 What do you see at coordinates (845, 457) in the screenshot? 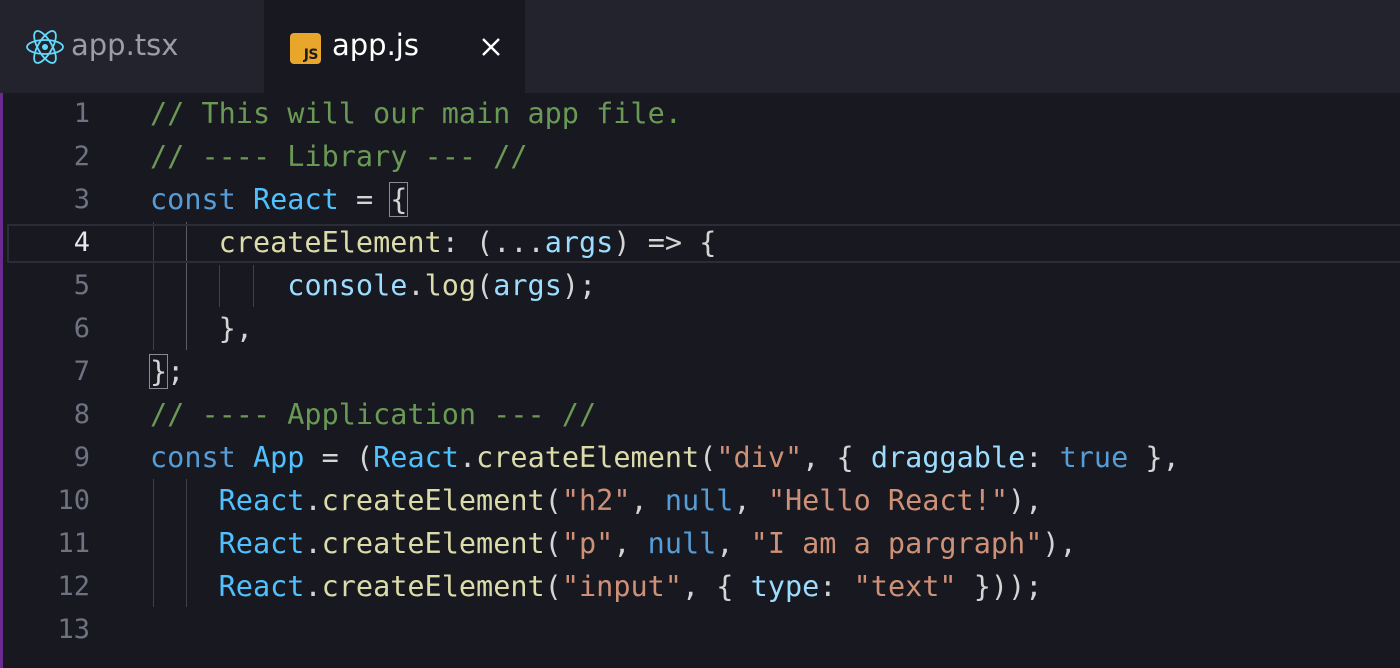
I see `punctuation-token: {` at bounding box center [845, 457].